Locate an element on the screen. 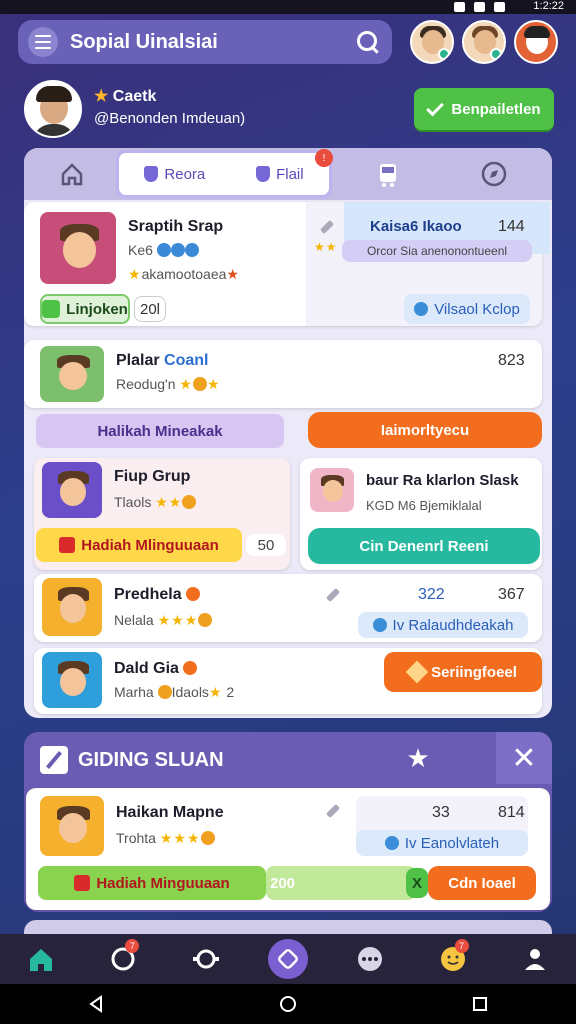 The image size is (576, 1024). tab-reora: Reora is located at coordinates (174, 174).